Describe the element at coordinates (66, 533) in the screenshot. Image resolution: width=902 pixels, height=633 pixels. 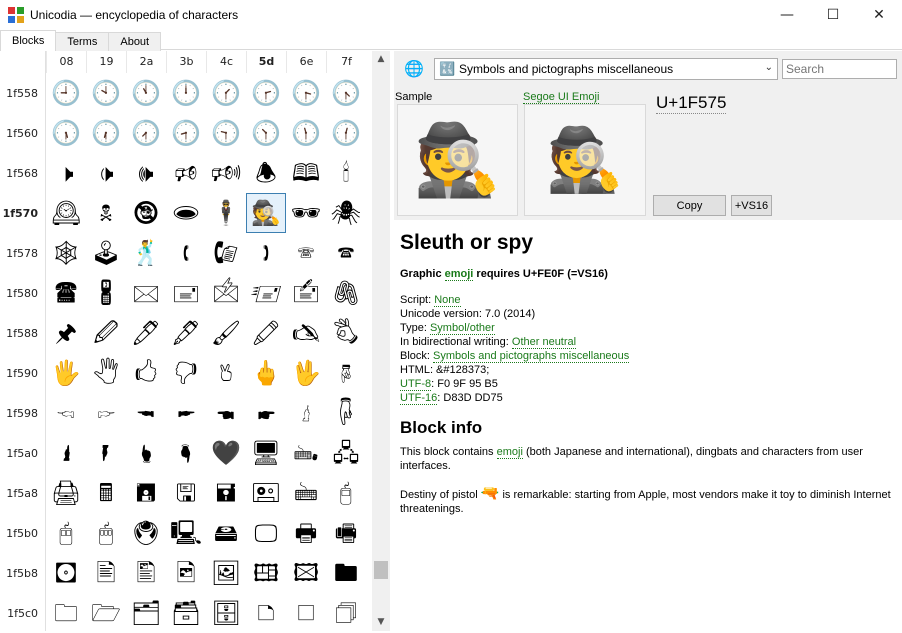
I see `char-cell: 🖰` at that location.